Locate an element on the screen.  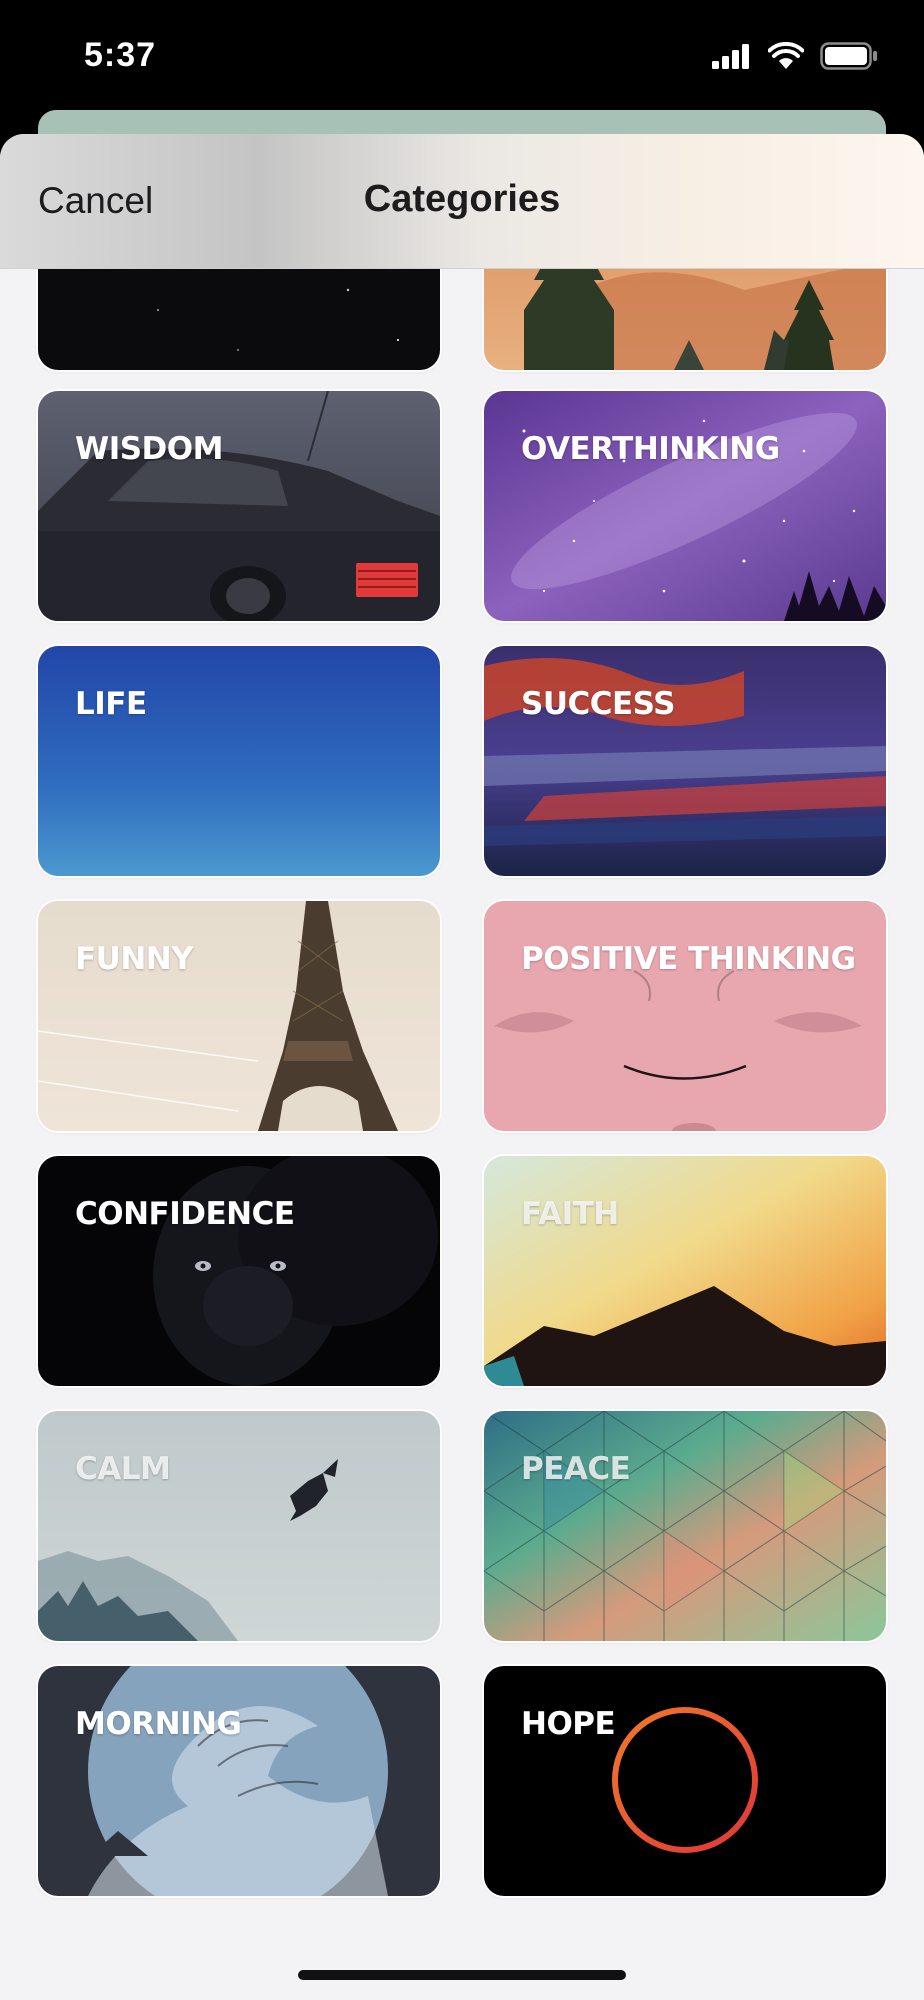
sports-car-image is located at coordinates (239, 506).